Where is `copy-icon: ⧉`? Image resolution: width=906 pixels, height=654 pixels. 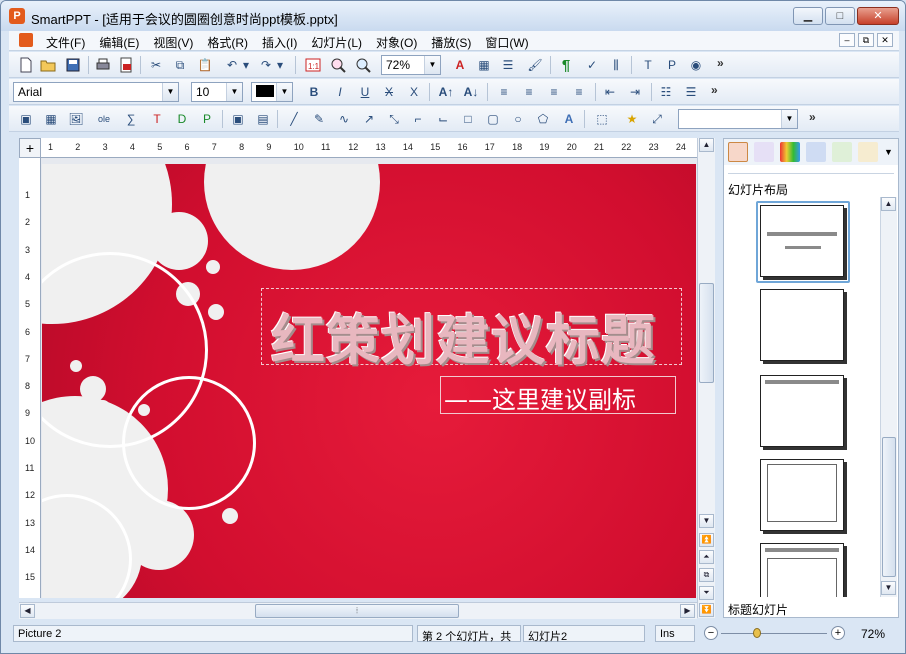
copy-icon: ⧉ is located at coordinates (180, 65).